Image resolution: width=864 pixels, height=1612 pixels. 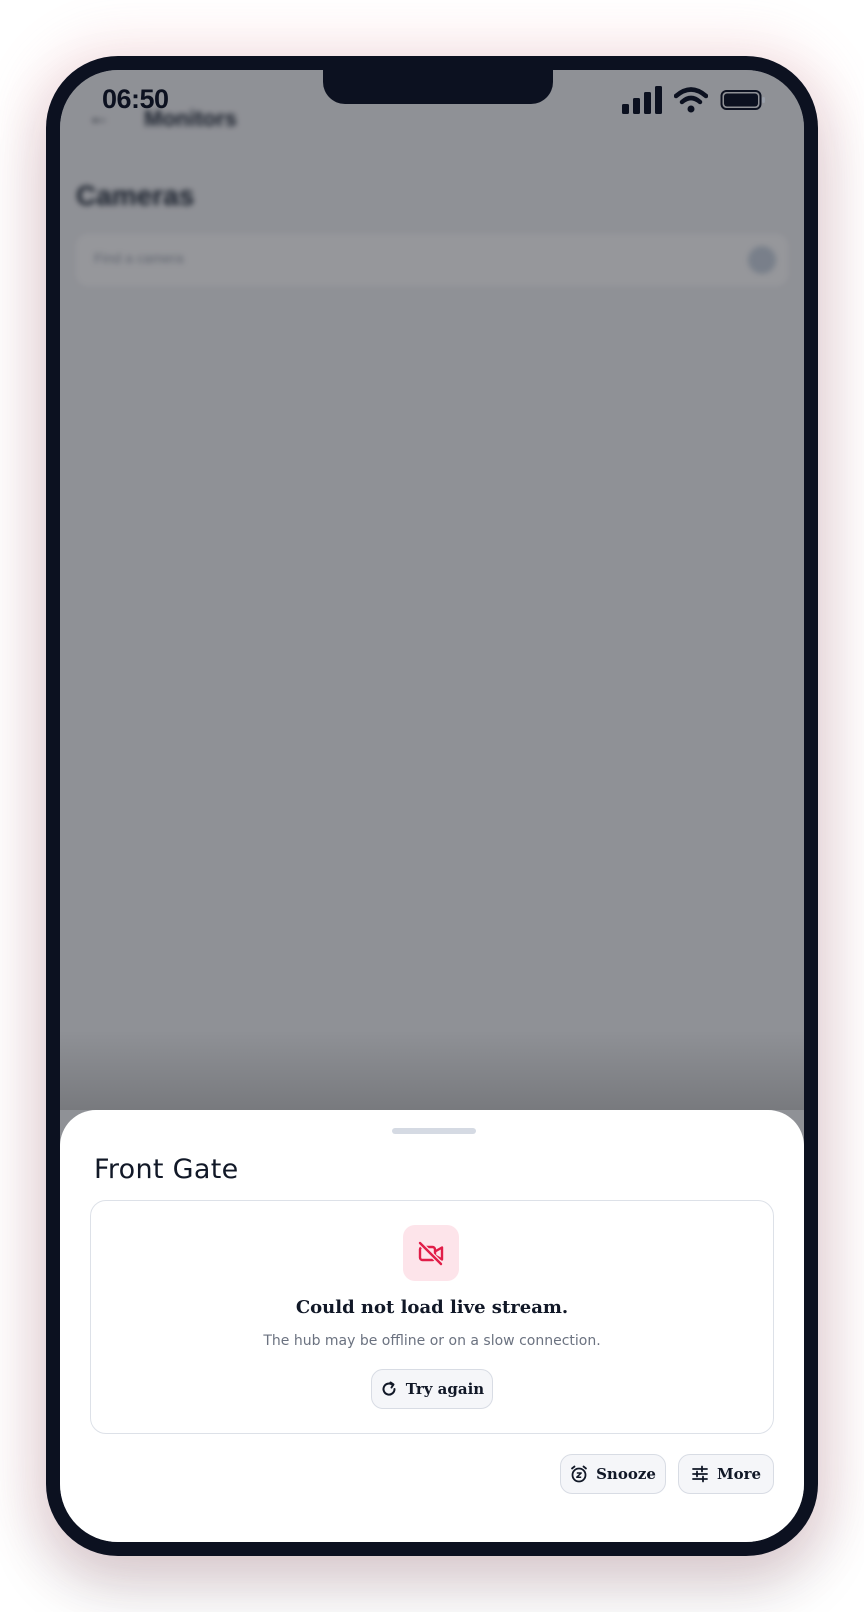 I want to click on more-label: More, so click(x=739, y=1474).